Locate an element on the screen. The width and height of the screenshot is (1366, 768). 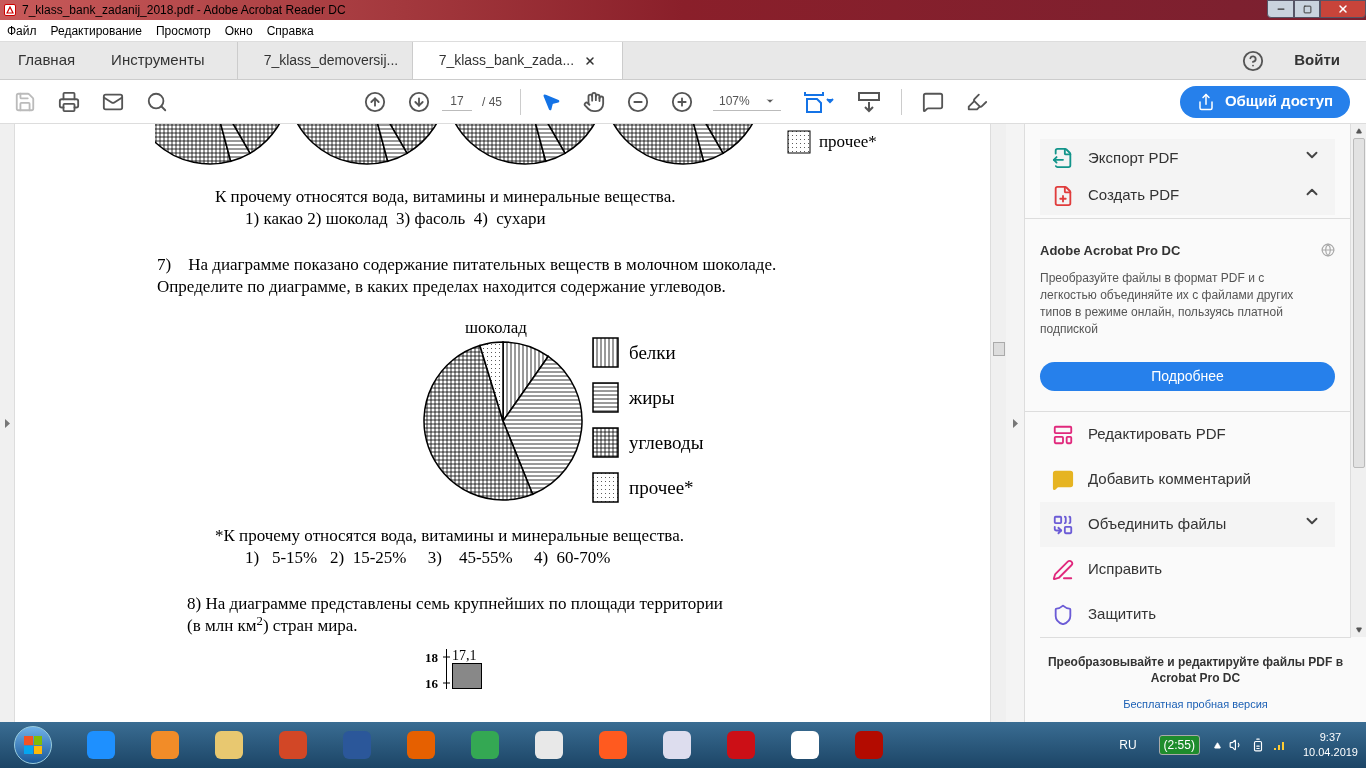
free-trial-link: Бесплатная пробная версия is located at coordinates (1195, 704).